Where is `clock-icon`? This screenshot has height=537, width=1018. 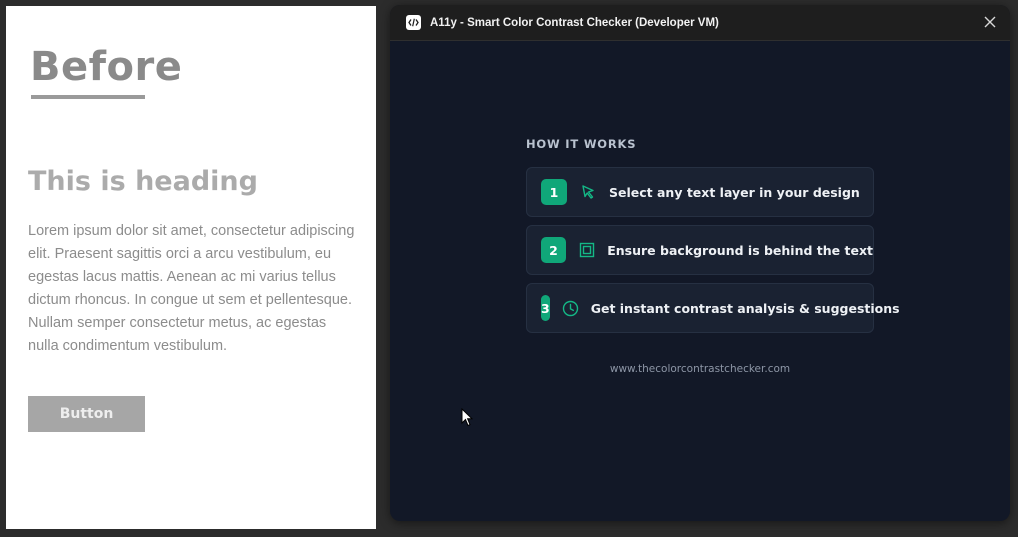
clock-icon is located at coordinates (570, 308).